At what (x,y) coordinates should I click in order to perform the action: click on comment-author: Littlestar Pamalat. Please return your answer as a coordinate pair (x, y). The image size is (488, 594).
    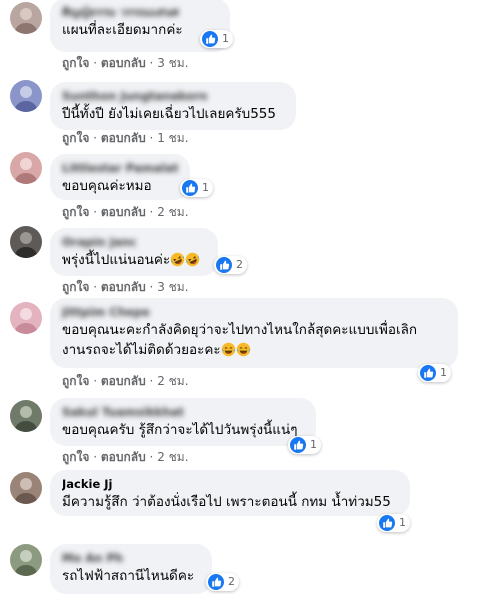
    Looking at the image, I should click on (120, 168).